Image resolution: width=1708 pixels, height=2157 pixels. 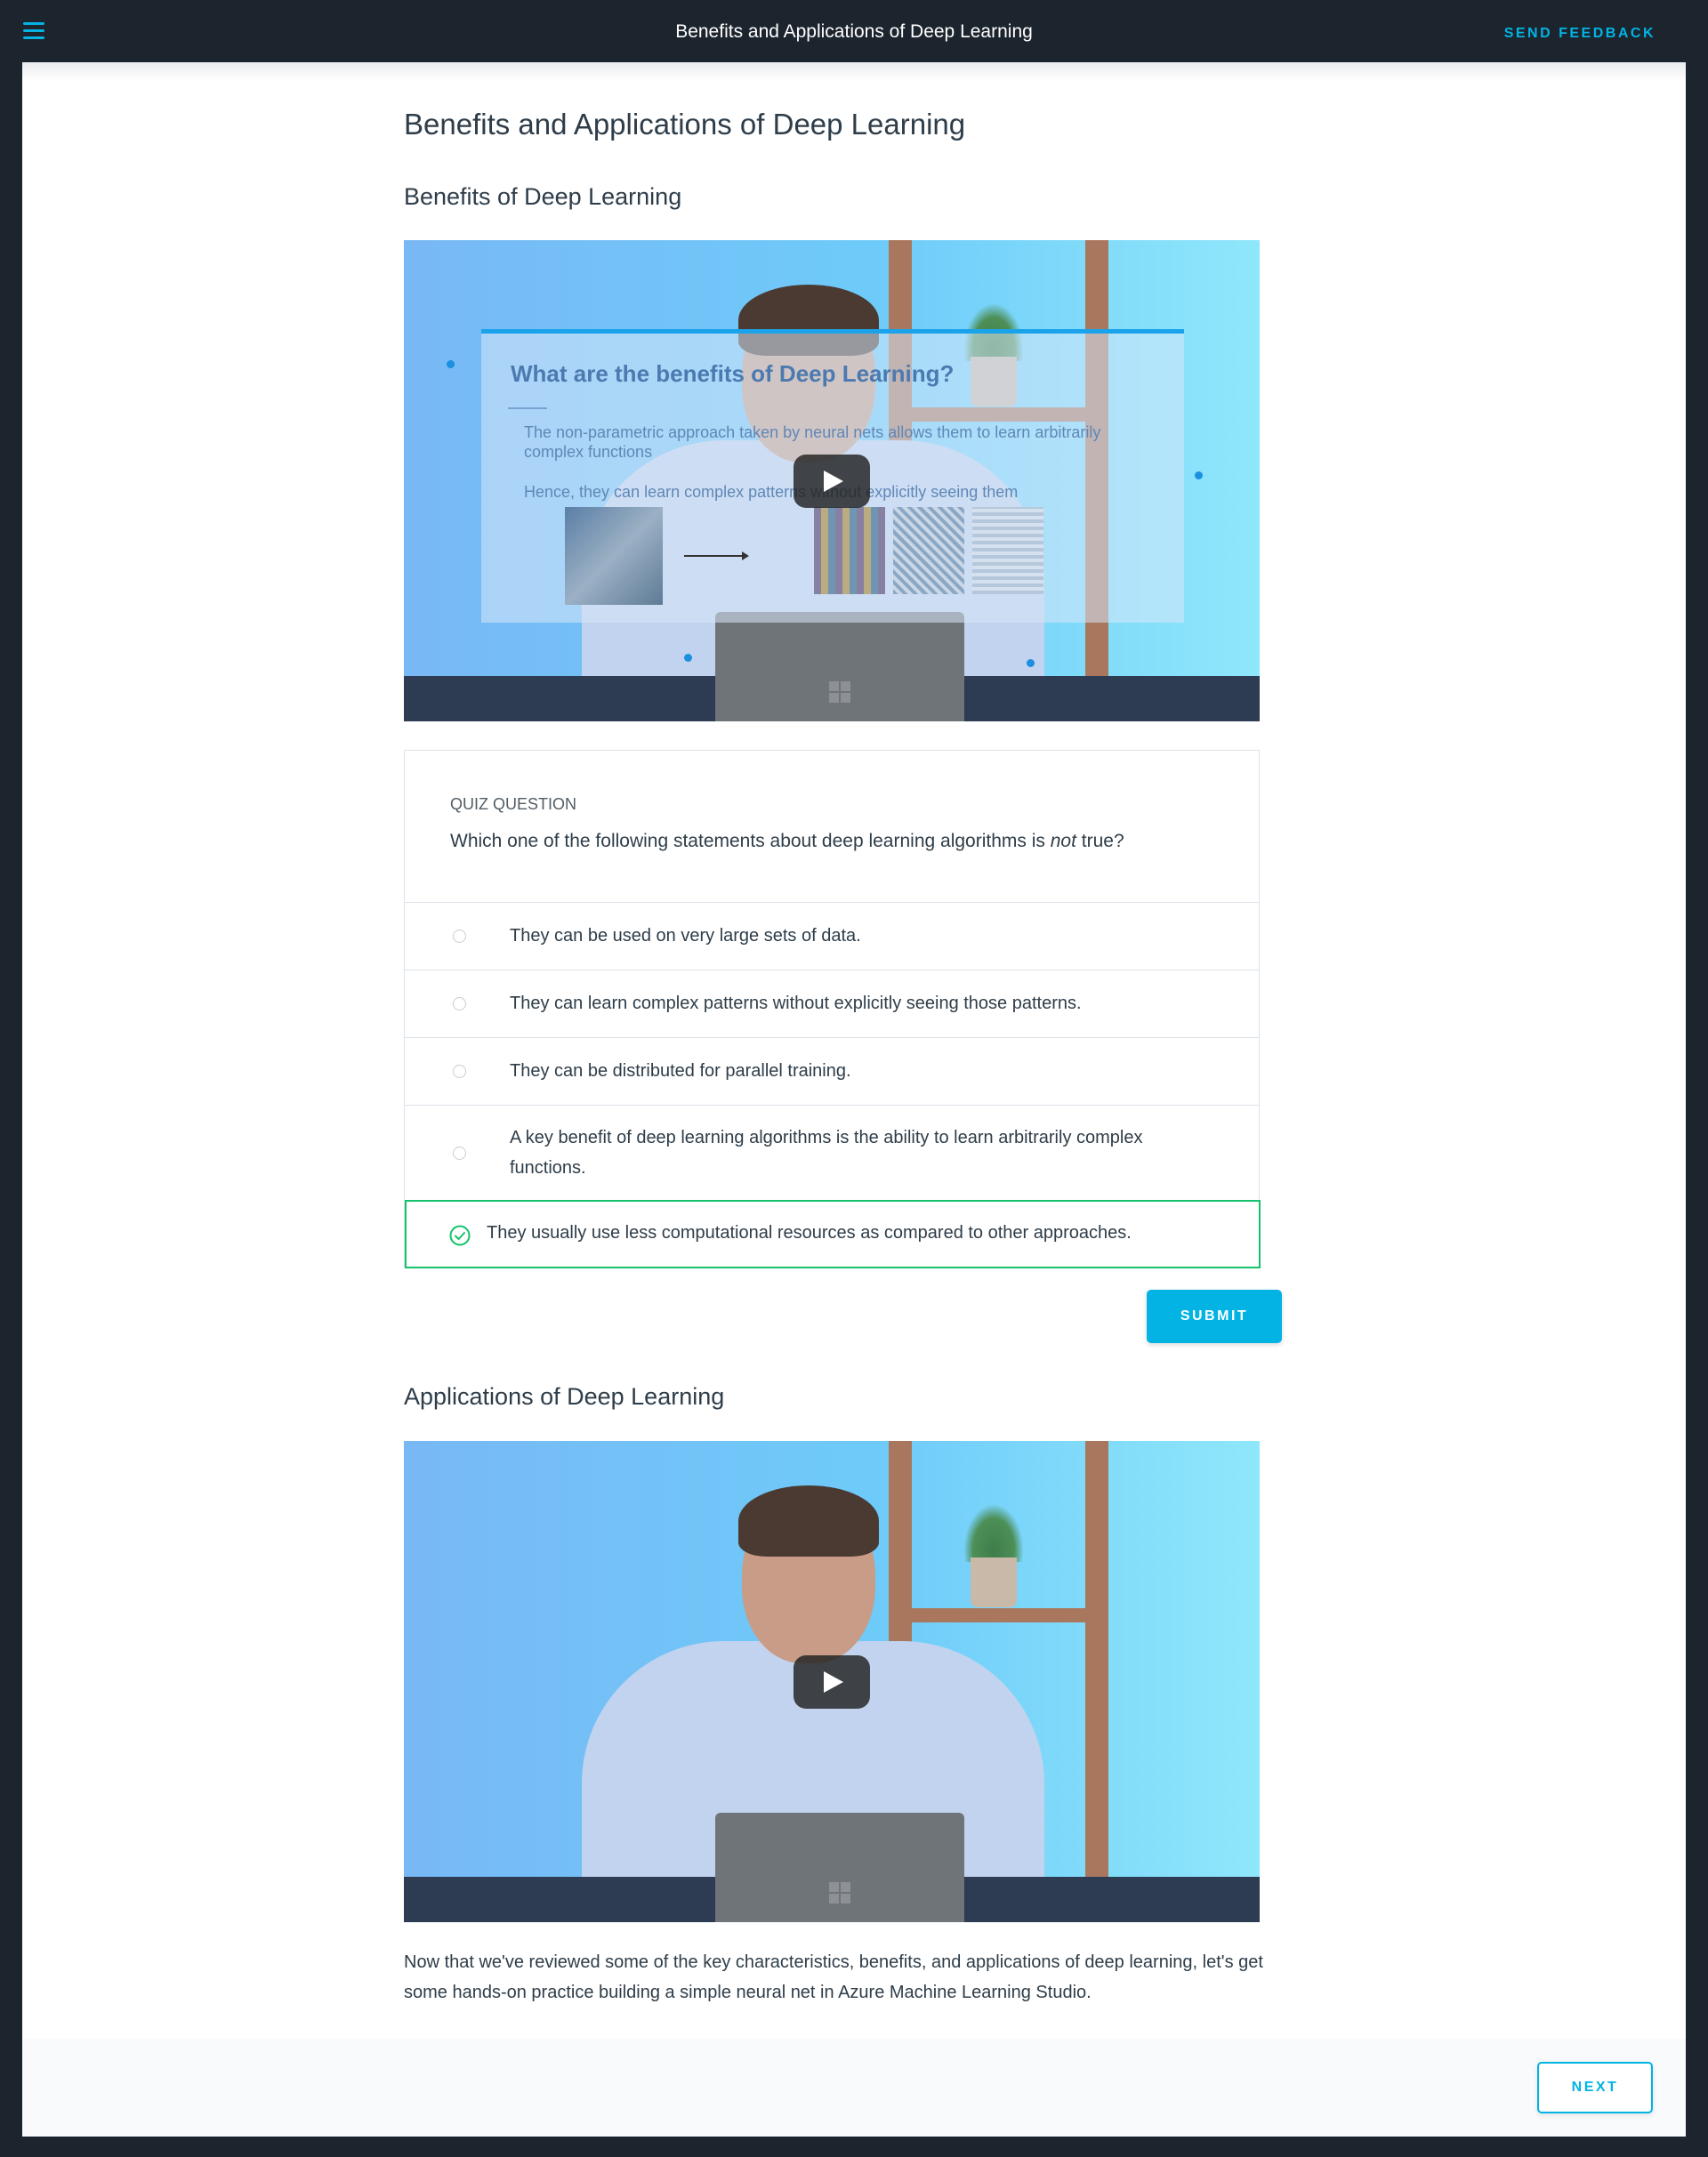 I want to click on arrow-icon, so click(x=716, y=555).